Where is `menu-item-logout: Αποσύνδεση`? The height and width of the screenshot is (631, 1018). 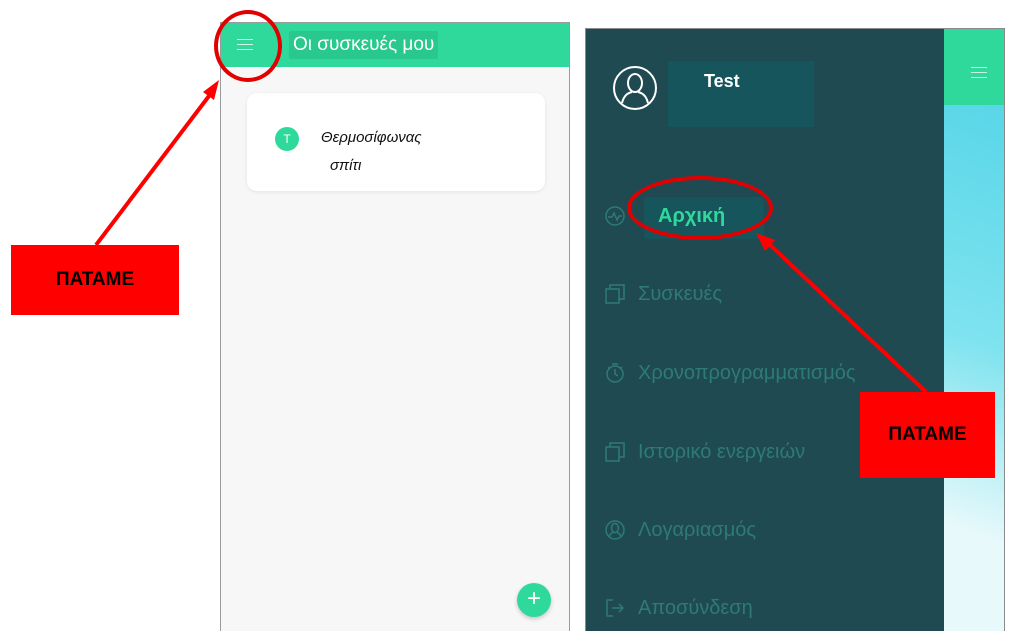
menu-item-logout: Αποσύνδεση is located at coordinates (678, 608).